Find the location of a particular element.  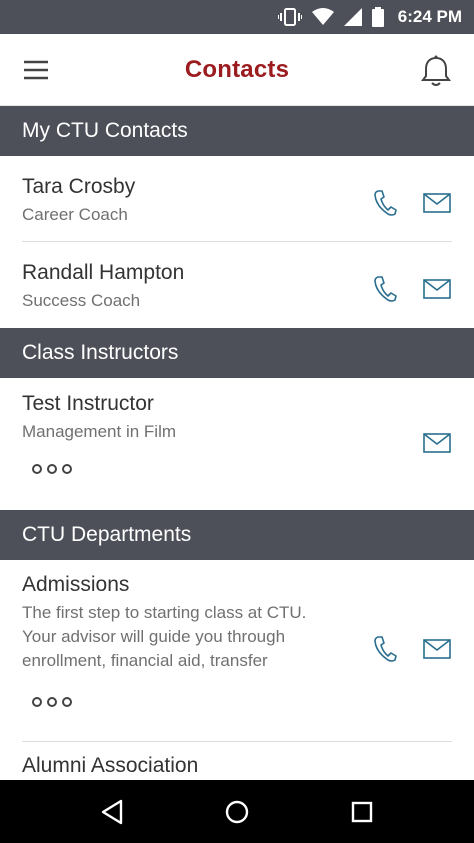

contact-item: Randall Hampton Success Coach is located at coordinates (237, 285).